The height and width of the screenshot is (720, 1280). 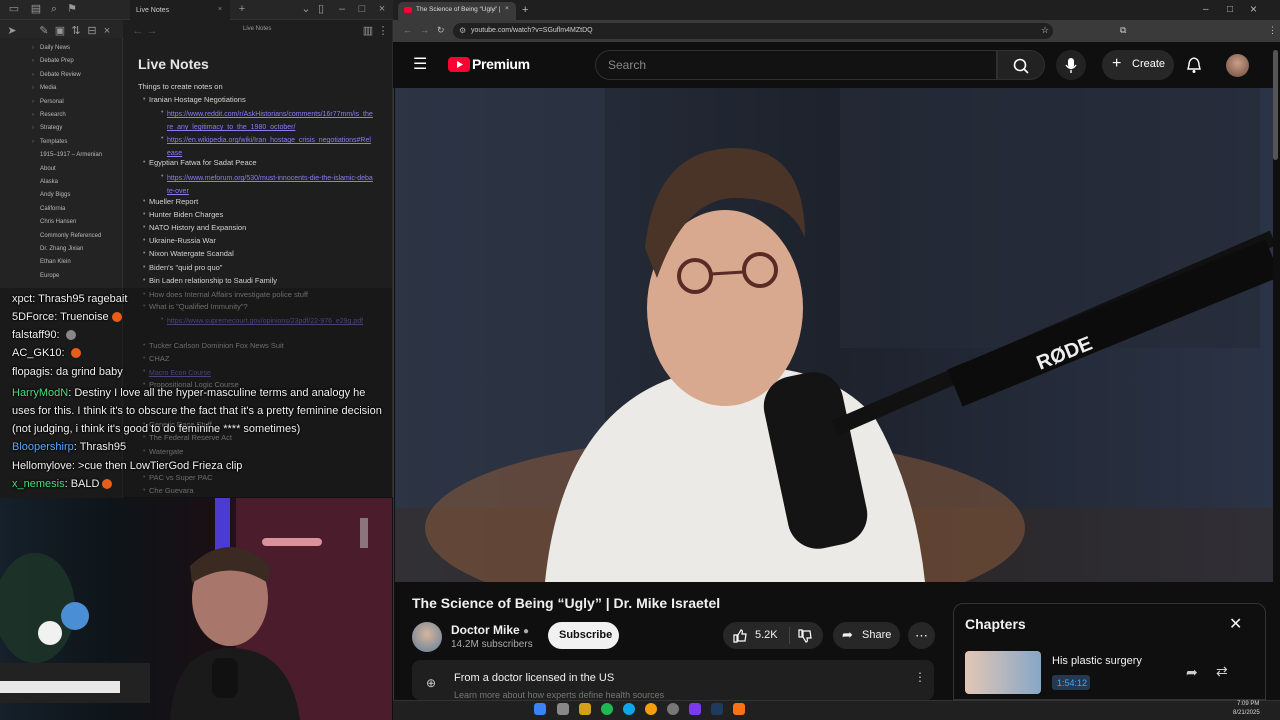 I want to click on file-tree-item: California, so click(x=52, y=209).